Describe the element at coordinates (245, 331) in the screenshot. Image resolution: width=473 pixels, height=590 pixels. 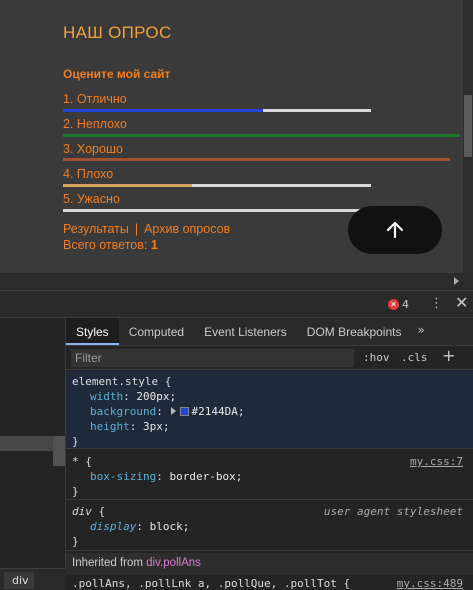
I see `tab-event-listeners: Event Listeners` at that location.